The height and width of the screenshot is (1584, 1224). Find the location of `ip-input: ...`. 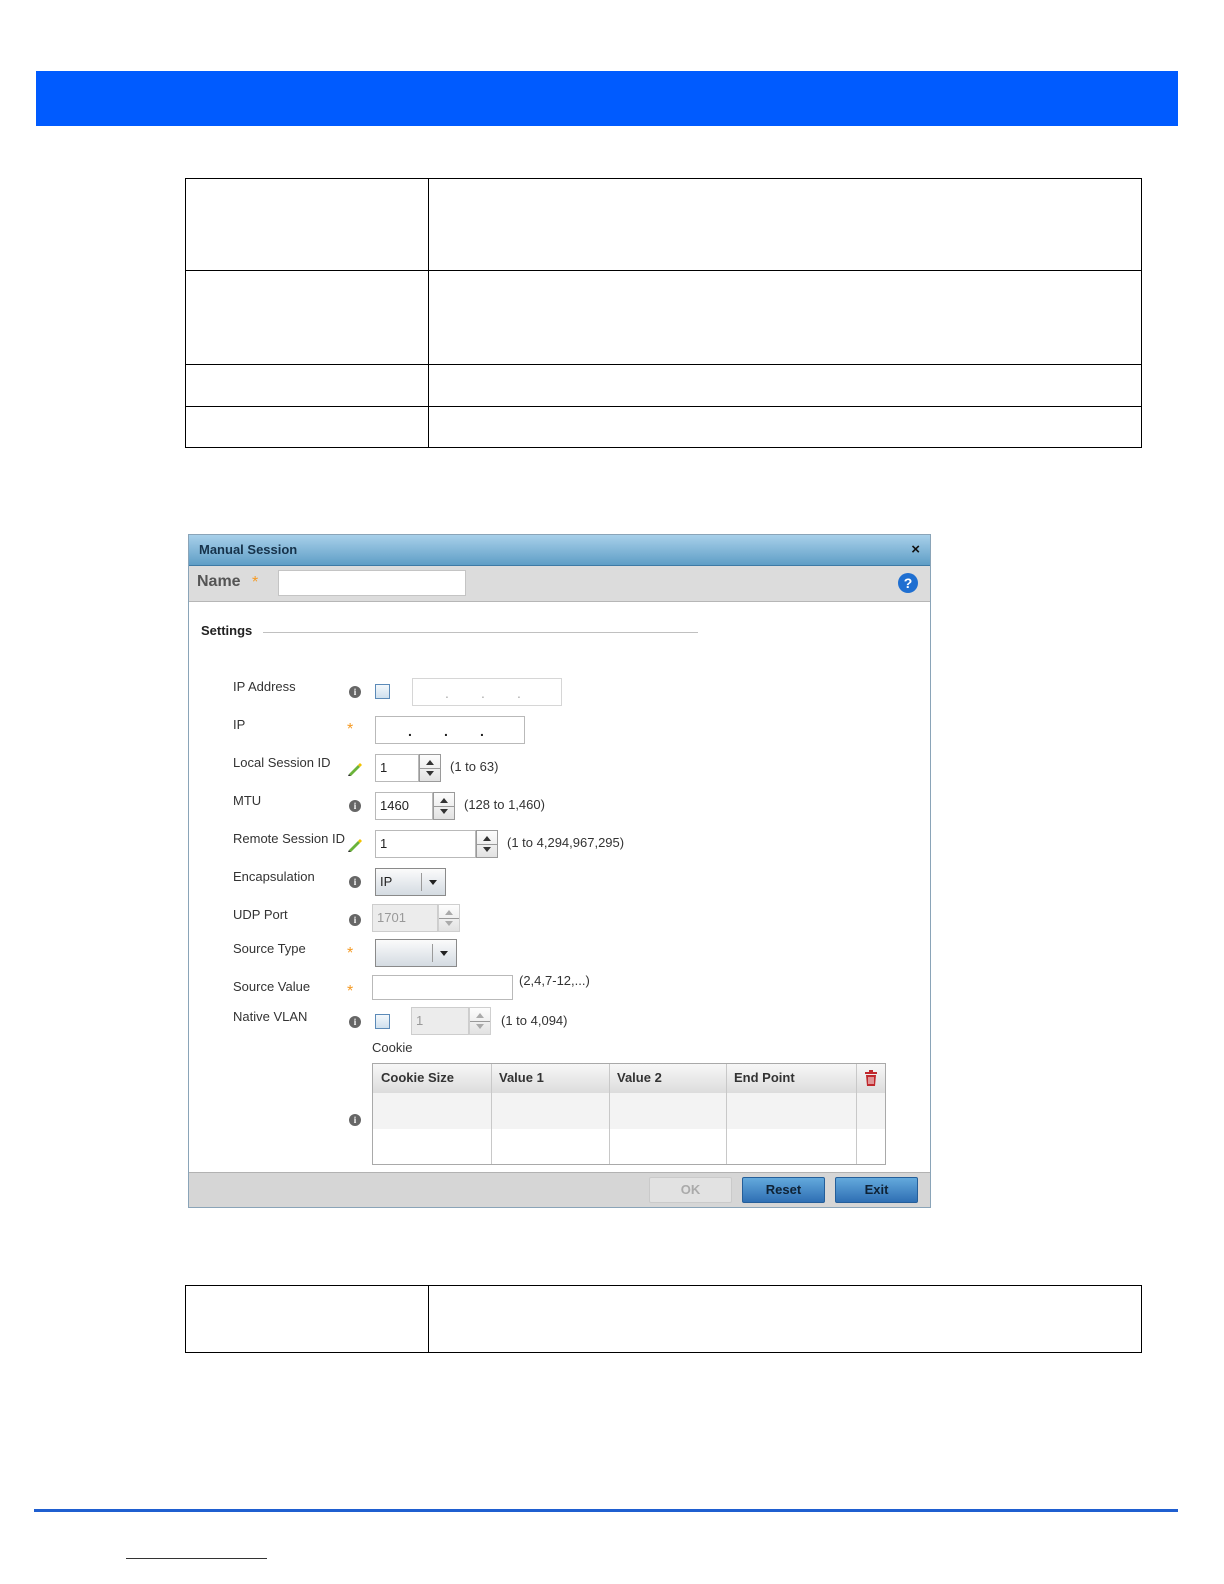

ip-input: ... is located at coordinates (450, 730).